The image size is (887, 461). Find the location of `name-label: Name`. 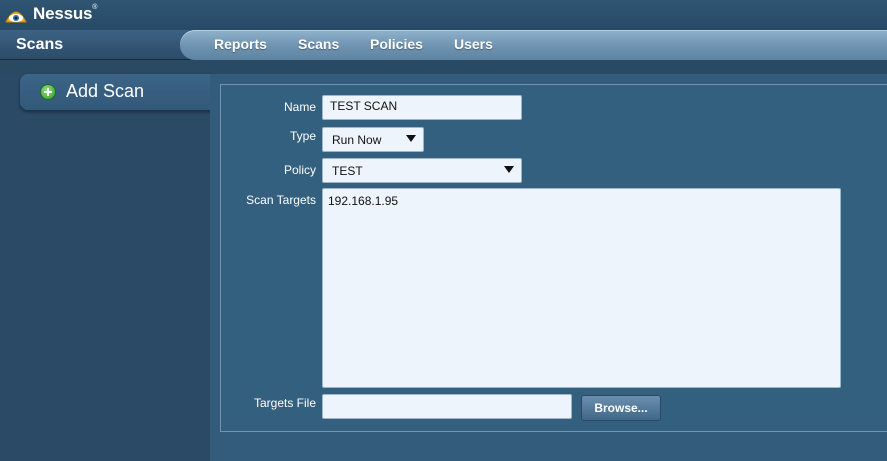

name-label: Name is located at coordinates (299, 107).